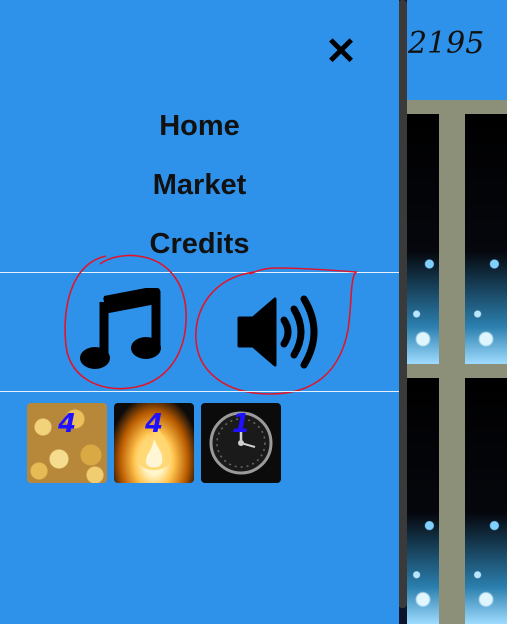 Image resolution: width=507 pixels, height=624 pixels. Describe the element at coordinates (341, 52) in the screenshot. I see `close-menu-button: ✕` at that location.